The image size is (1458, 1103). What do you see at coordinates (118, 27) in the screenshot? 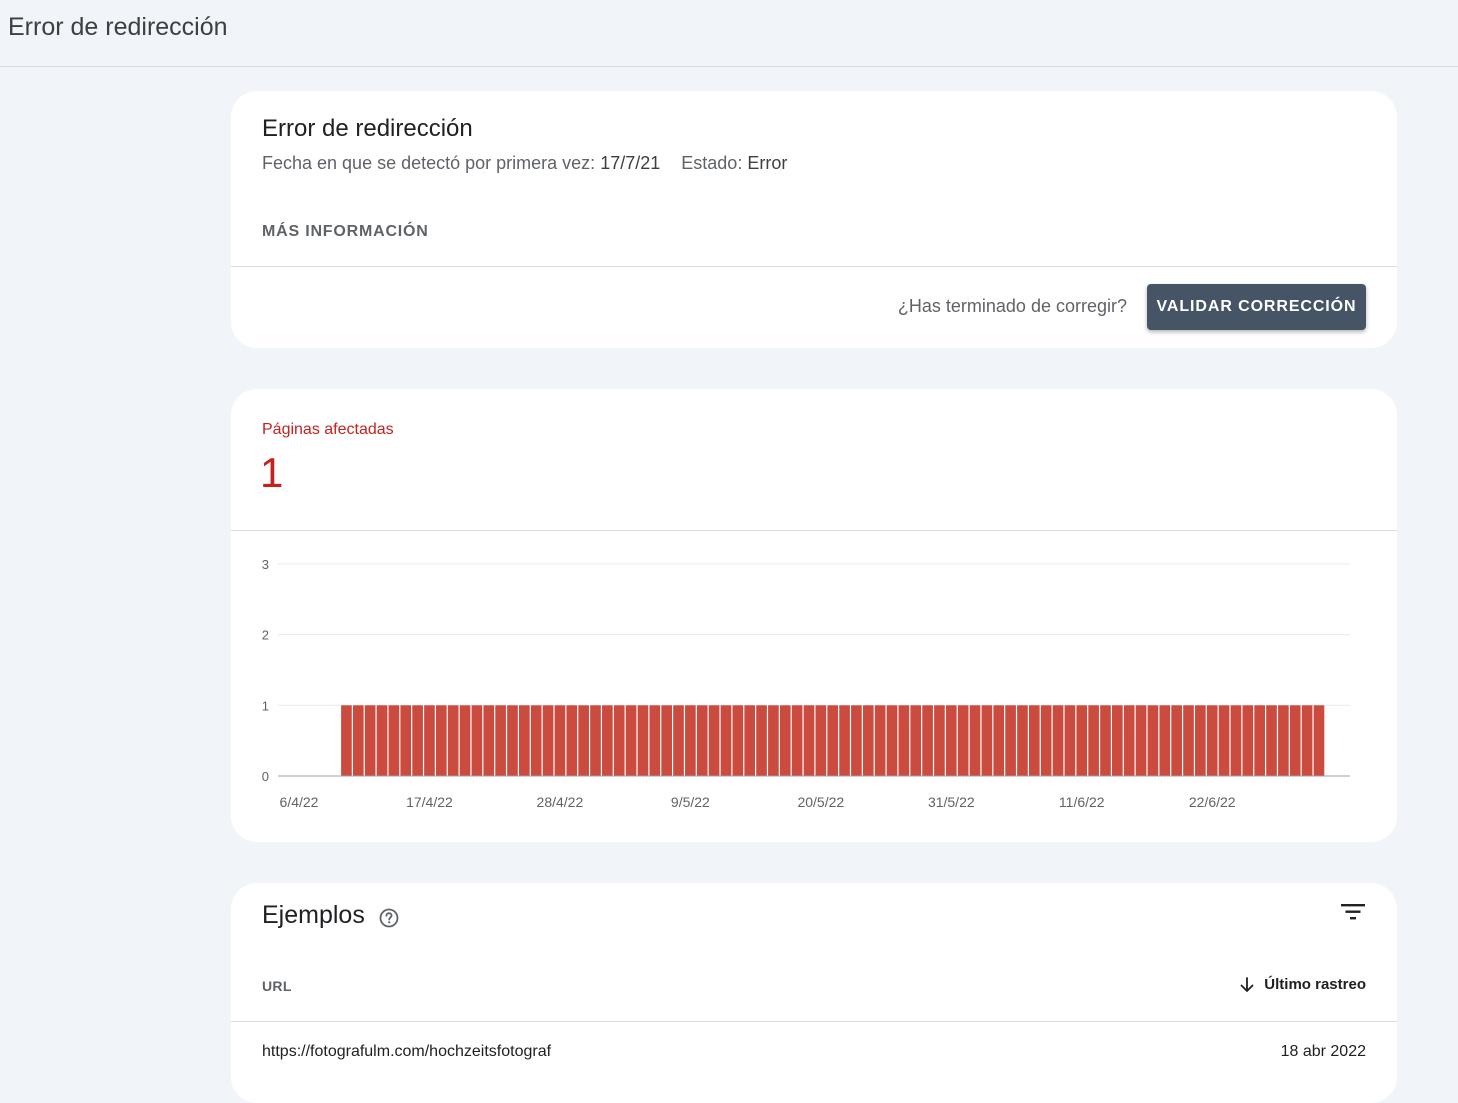
I see `page-title: Error de redirección` at bounding box center [118, 27].